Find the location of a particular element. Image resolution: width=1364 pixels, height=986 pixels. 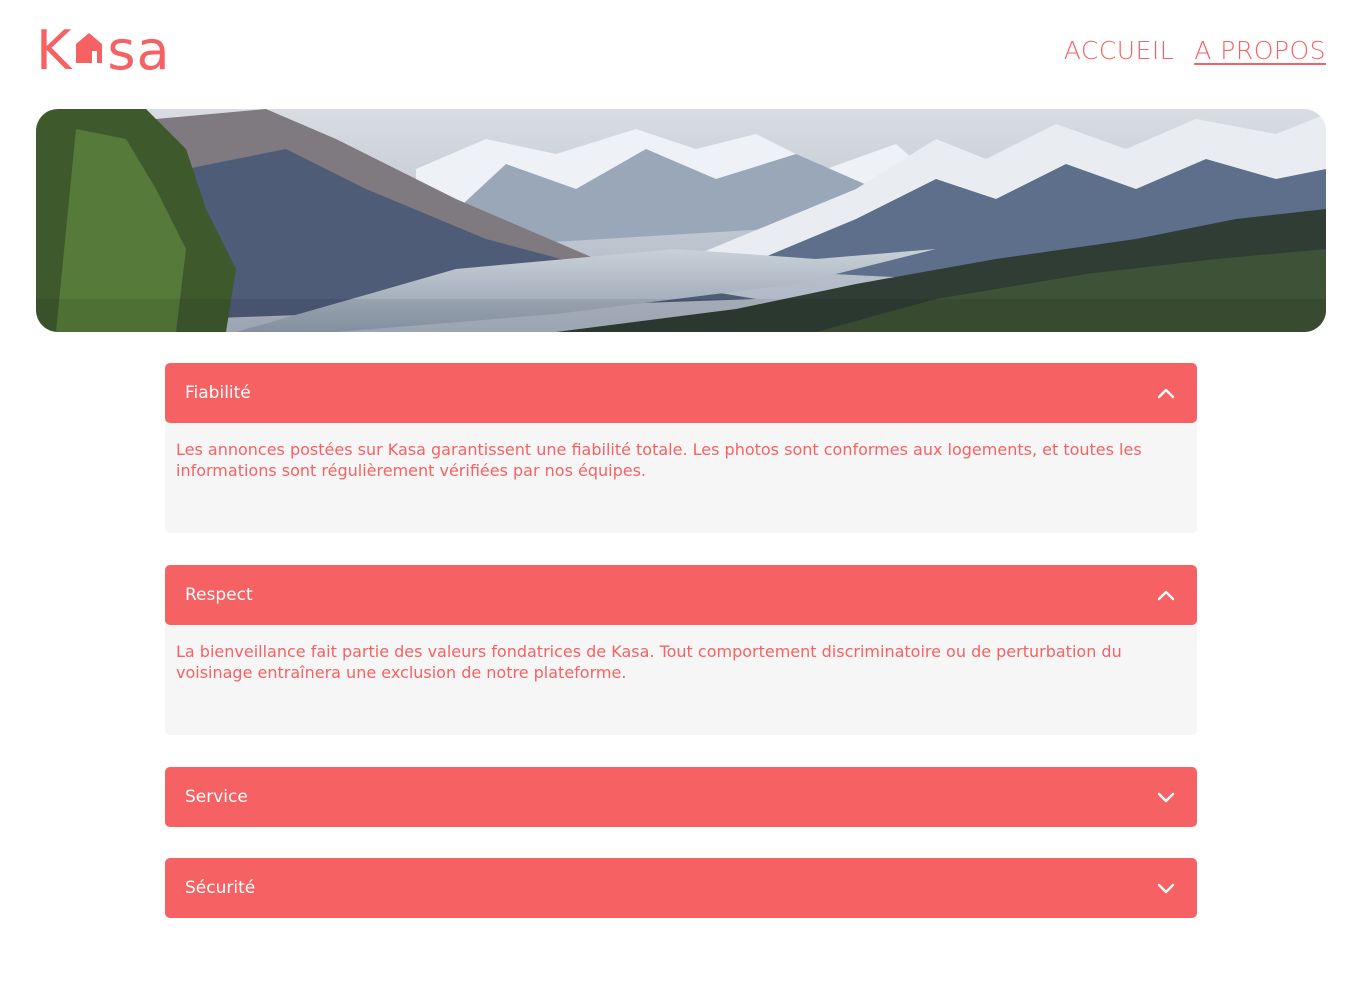

collapse-header-service: Service is located at coordinates (681, 797).